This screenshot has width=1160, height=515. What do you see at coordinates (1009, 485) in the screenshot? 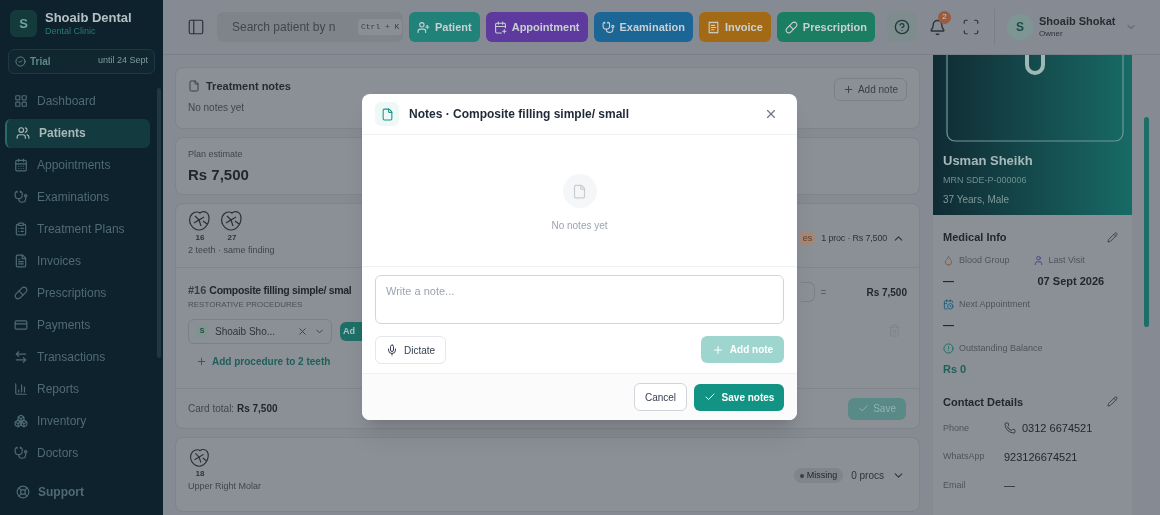
I see `contact-value: —` at bounding box center [1009, 485].